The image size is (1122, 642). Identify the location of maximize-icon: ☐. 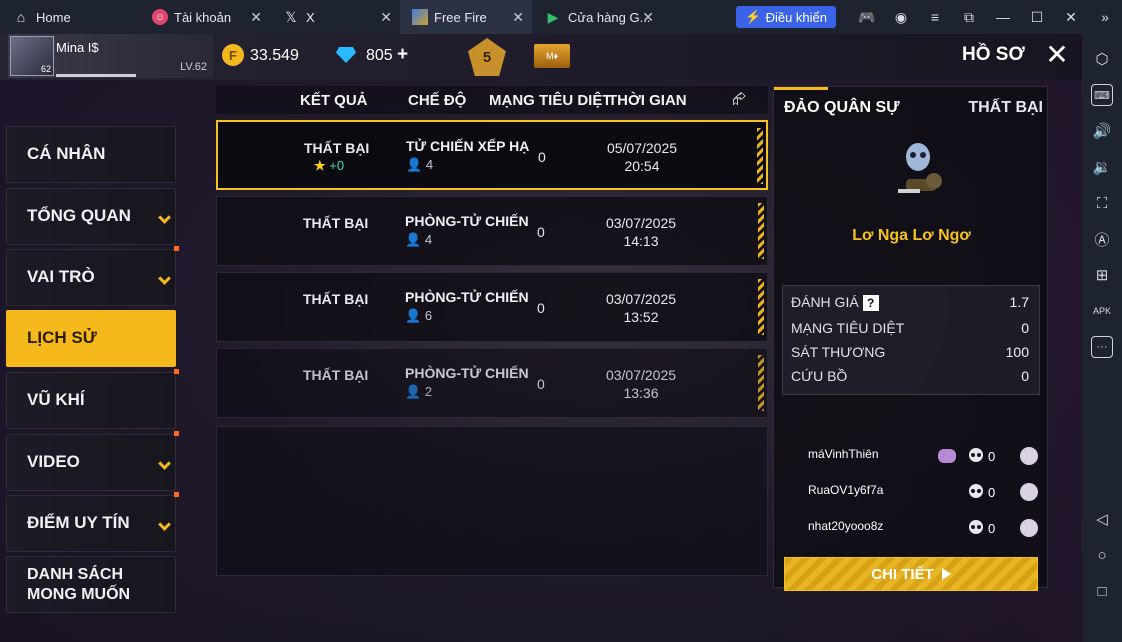
(1037, 17).